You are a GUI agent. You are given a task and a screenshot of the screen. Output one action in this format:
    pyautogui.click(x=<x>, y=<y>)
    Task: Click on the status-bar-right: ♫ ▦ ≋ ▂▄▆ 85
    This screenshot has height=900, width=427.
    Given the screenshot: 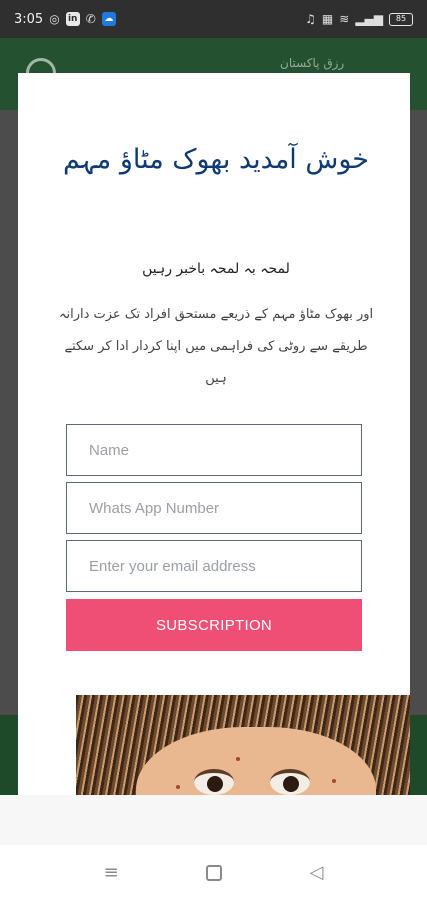 What is the action you would take?
    pyautogui.click(x=359, y=19)
    